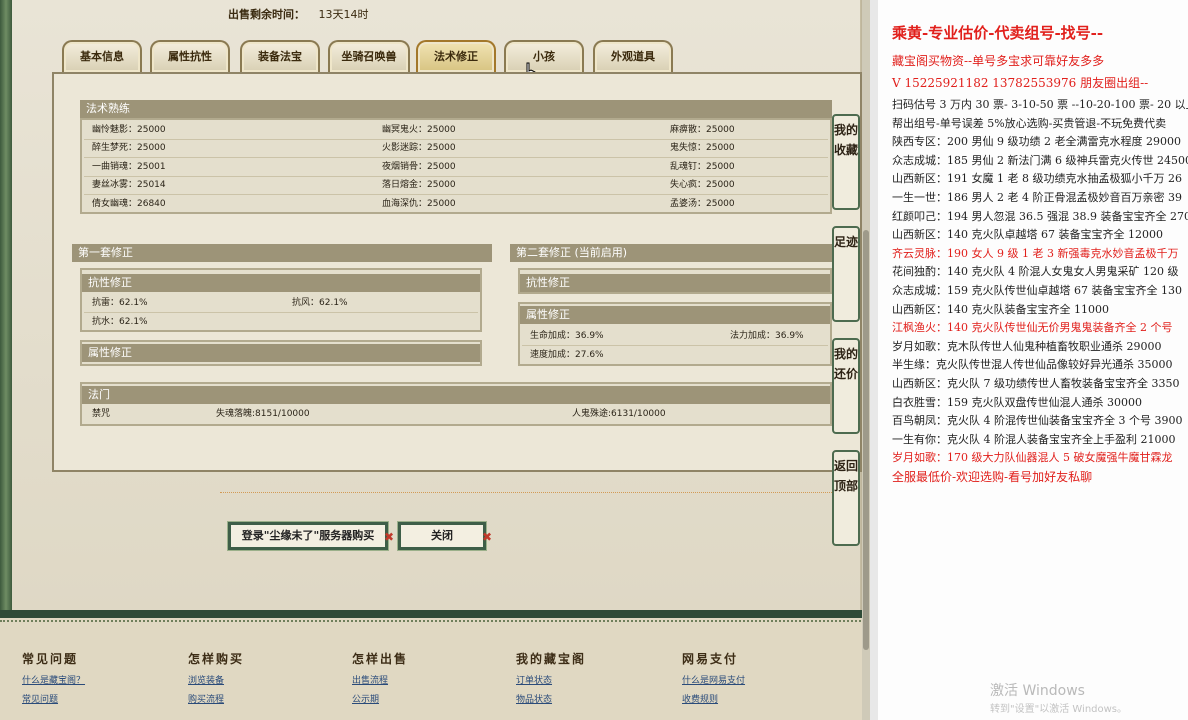  What do you see at coordinates (1037, 197) in the screenshot?
I see `document-line: 一生一世：186 男人 2 老 4 阶正骨混孟极妙音百万亲密 39` at bounding box center [1037, 197].